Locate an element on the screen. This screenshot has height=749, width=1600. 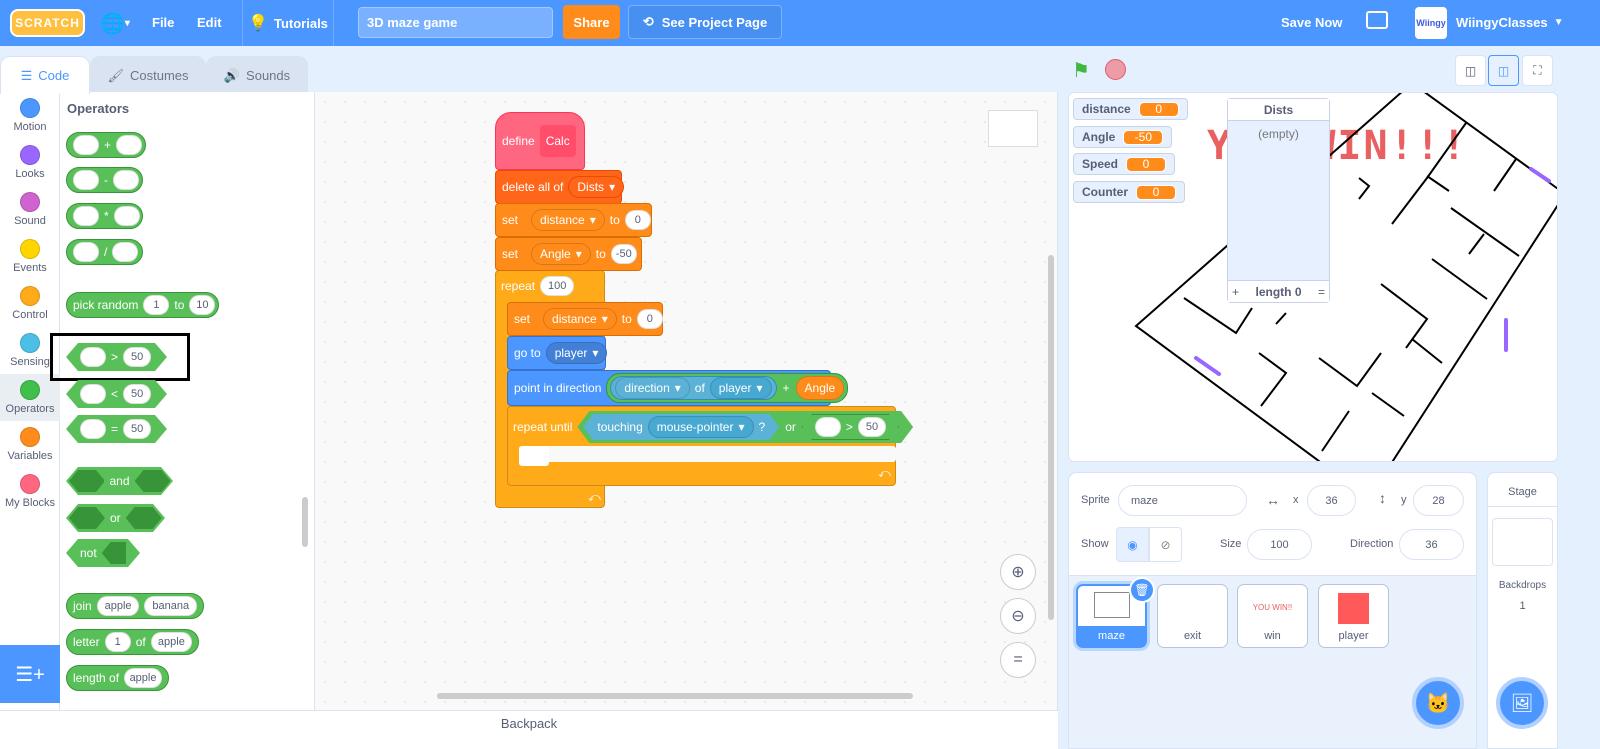
direction-input: 36 is located at coordinates (1431, 544).